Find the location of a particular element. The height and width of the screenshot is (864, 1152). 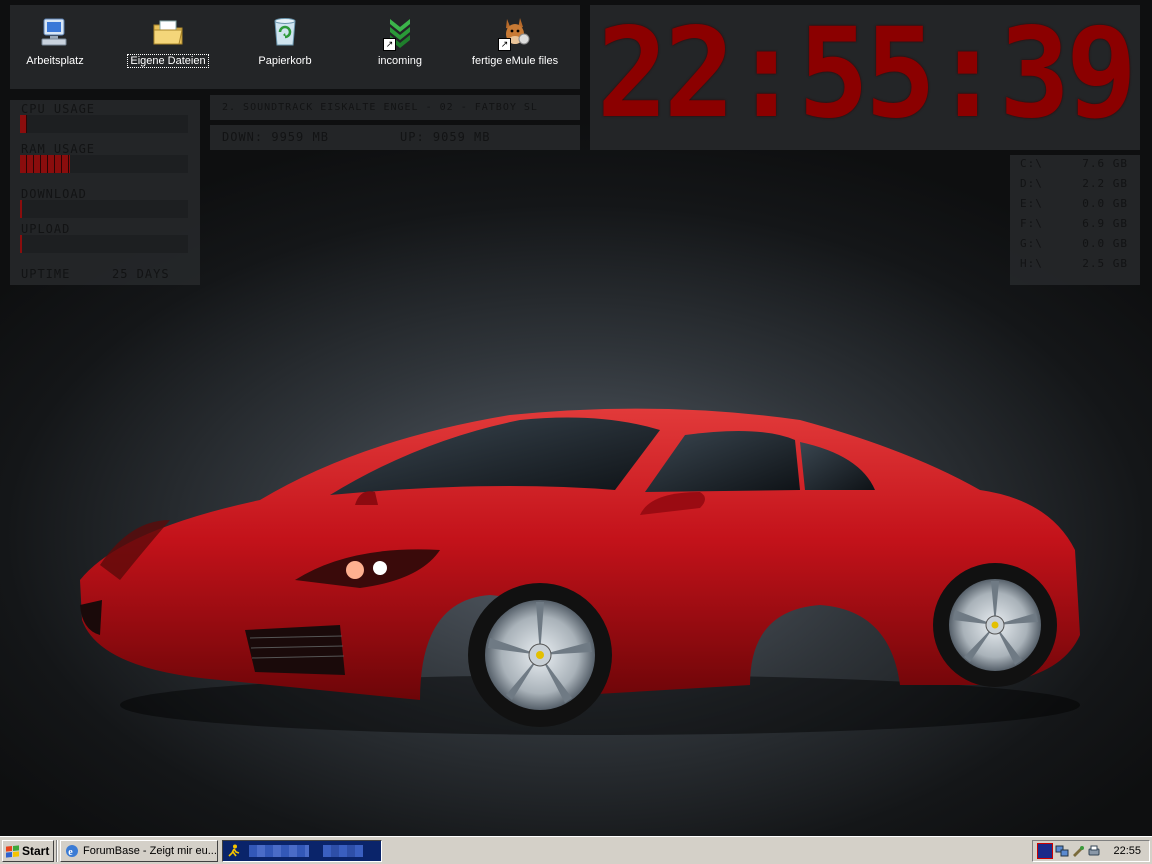

drive-free-space: 2.5 GB is located at coordinates (1105, 263).